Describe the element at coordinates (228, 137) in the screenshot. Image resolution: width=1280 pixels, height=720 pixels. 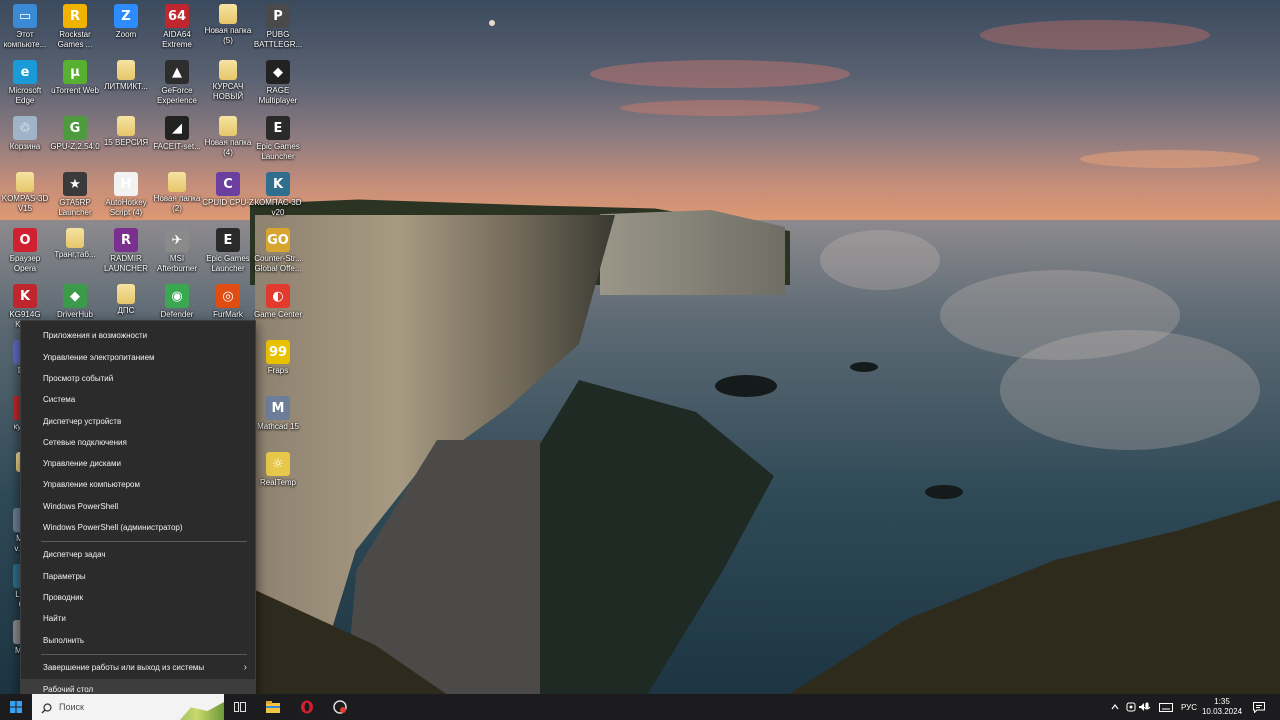
I see `desktop-icon: Новая папка (4)` at that location.